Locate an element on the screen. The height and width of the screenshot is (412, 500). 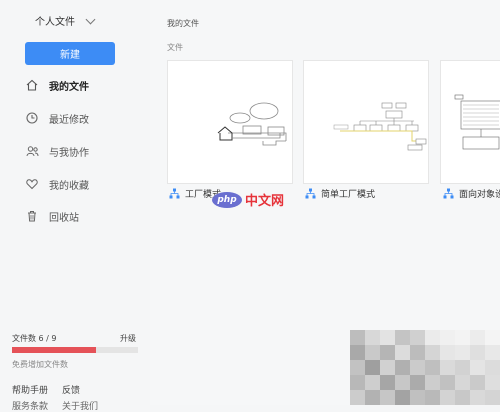
people-icon is located at coordinates (32, 151).